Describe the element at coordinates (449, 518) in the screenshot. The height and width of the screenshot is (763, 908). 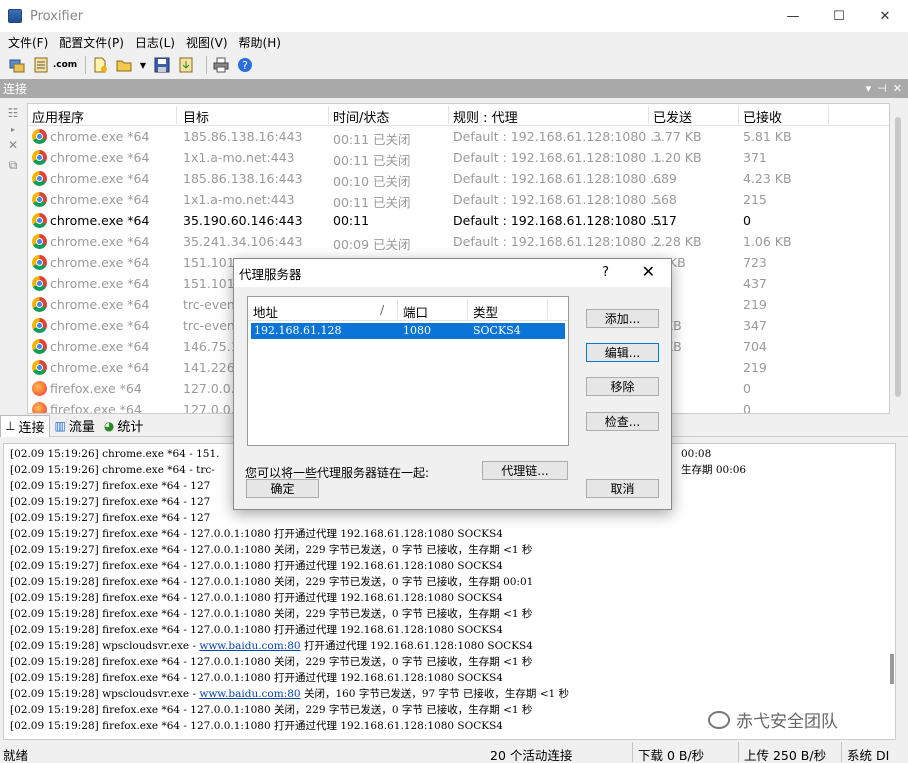
I see `log-line: [02.09 15:19:27] firefox.exe *64 - 127` at that location.